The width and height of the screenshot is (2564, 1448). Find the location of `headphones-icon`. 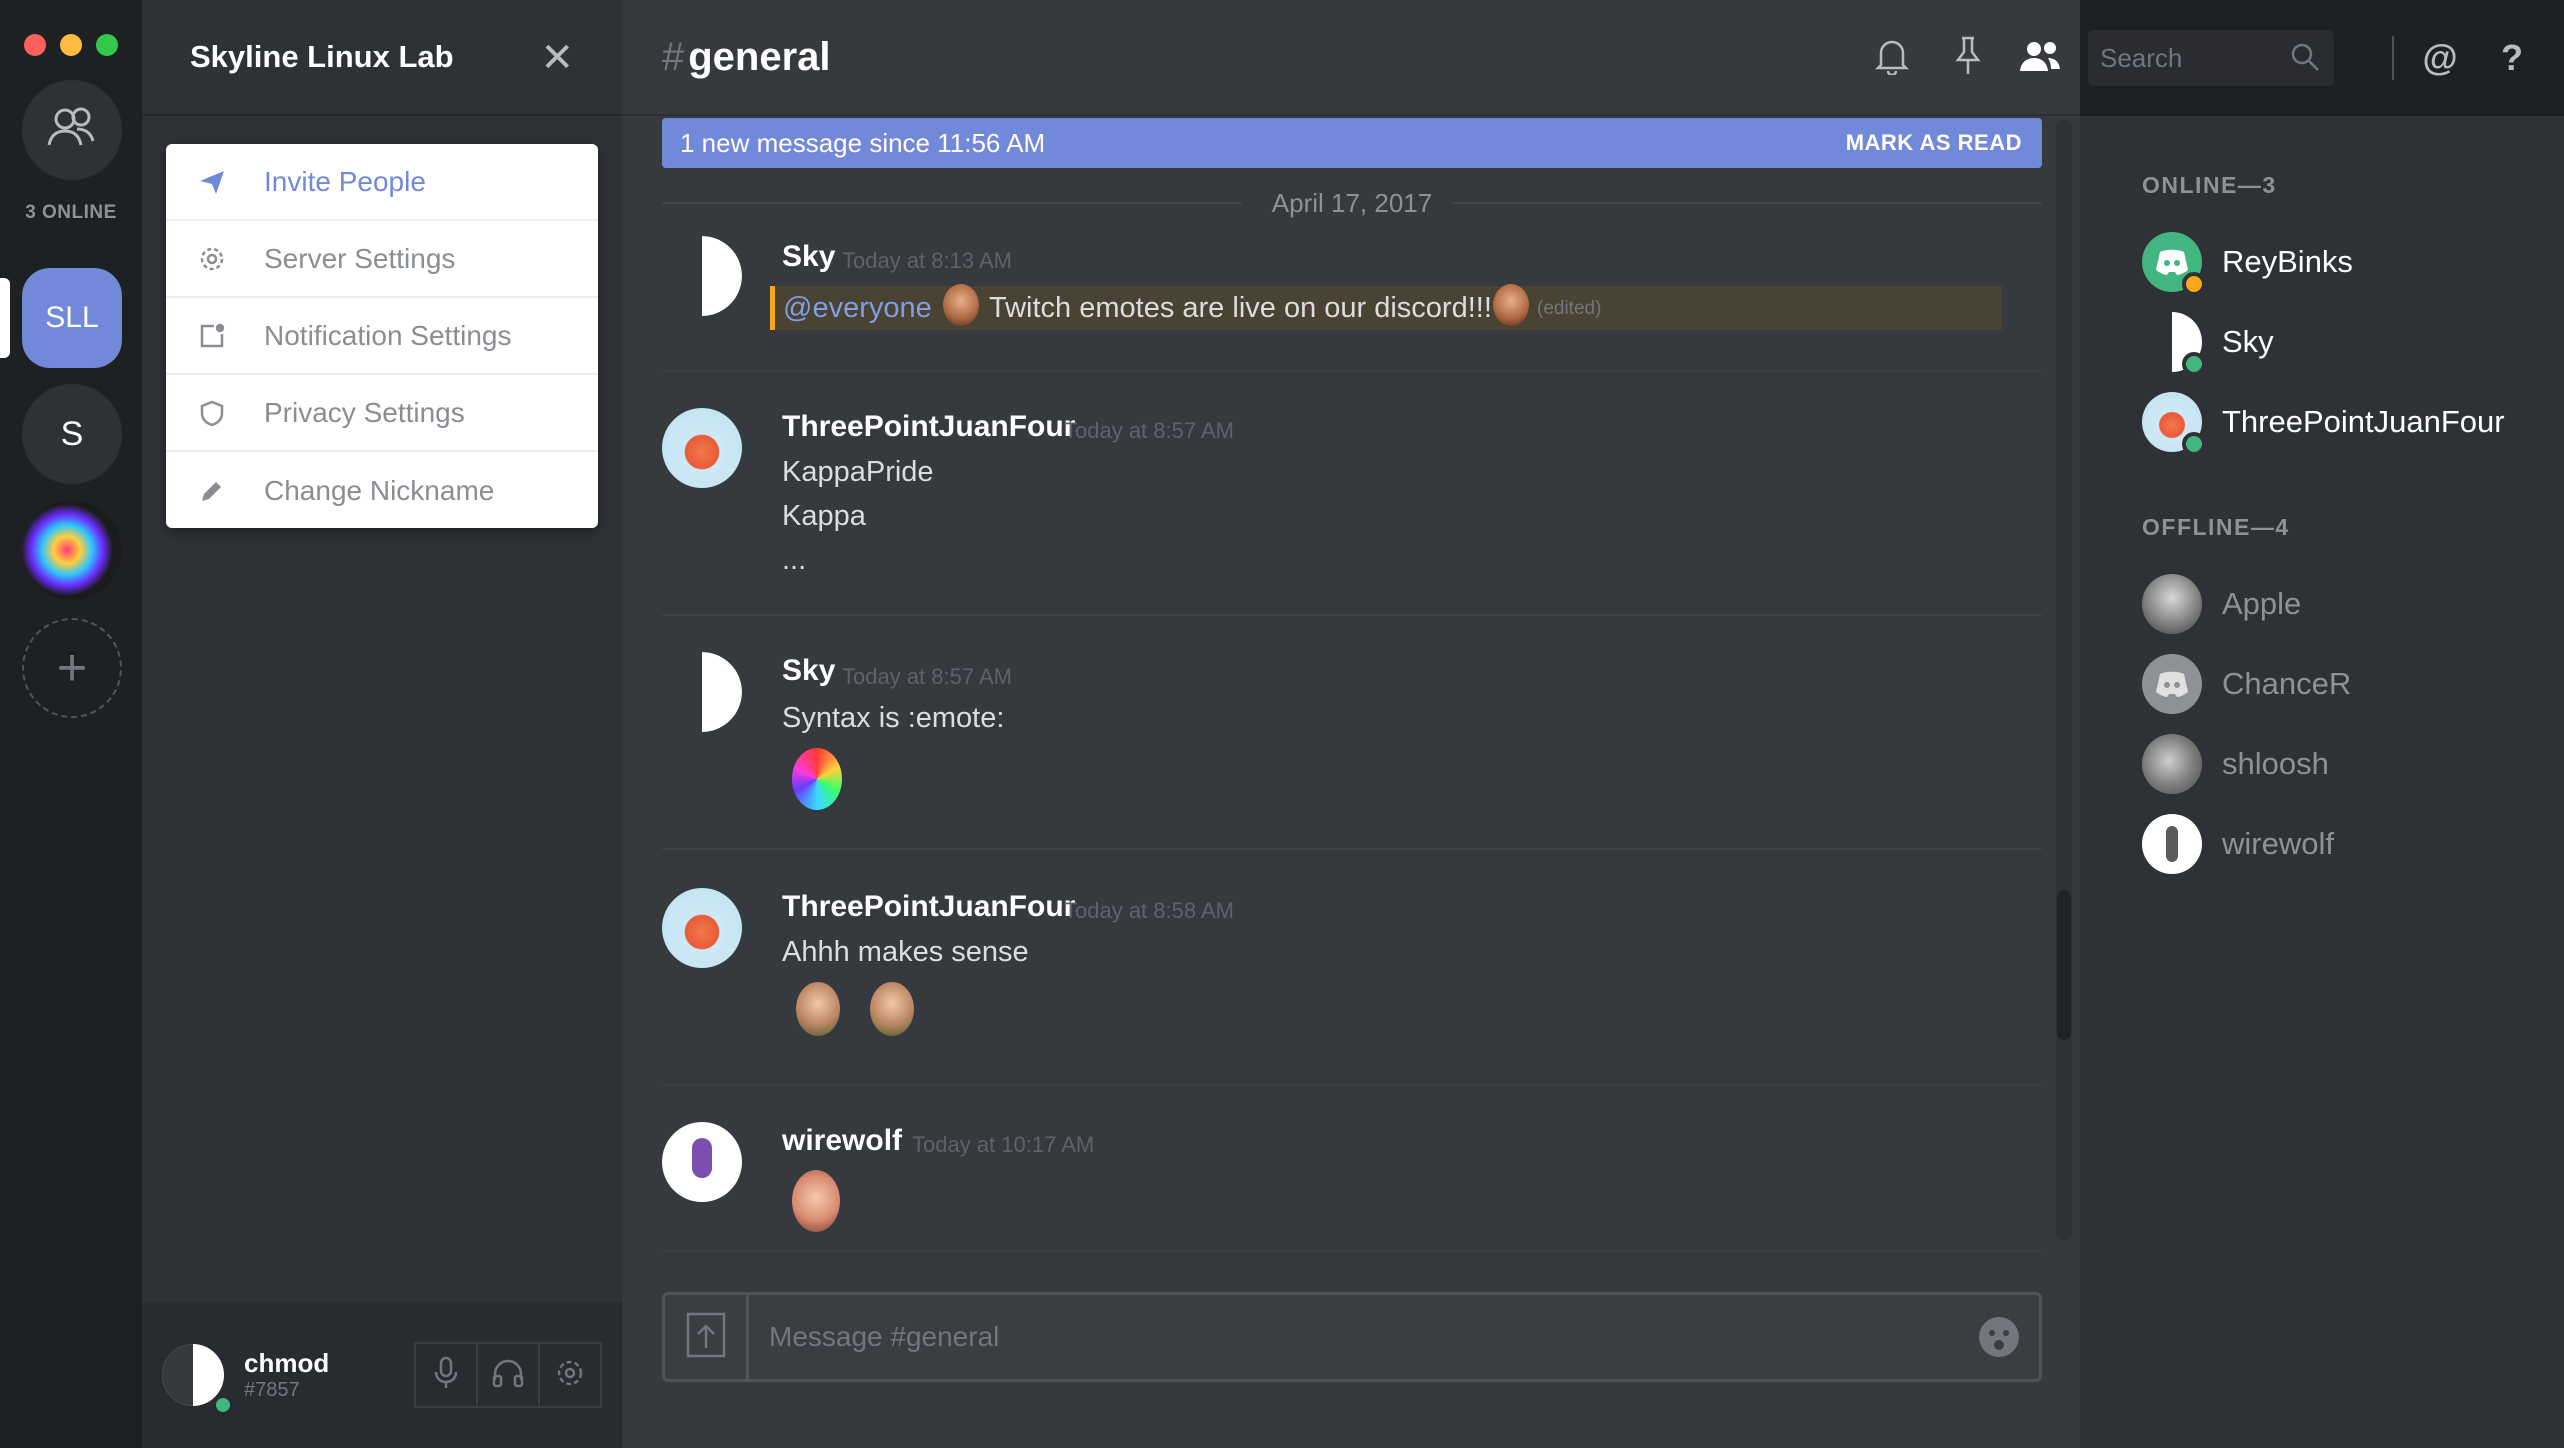

headphones-icon is located at coordinates (508, 1375).